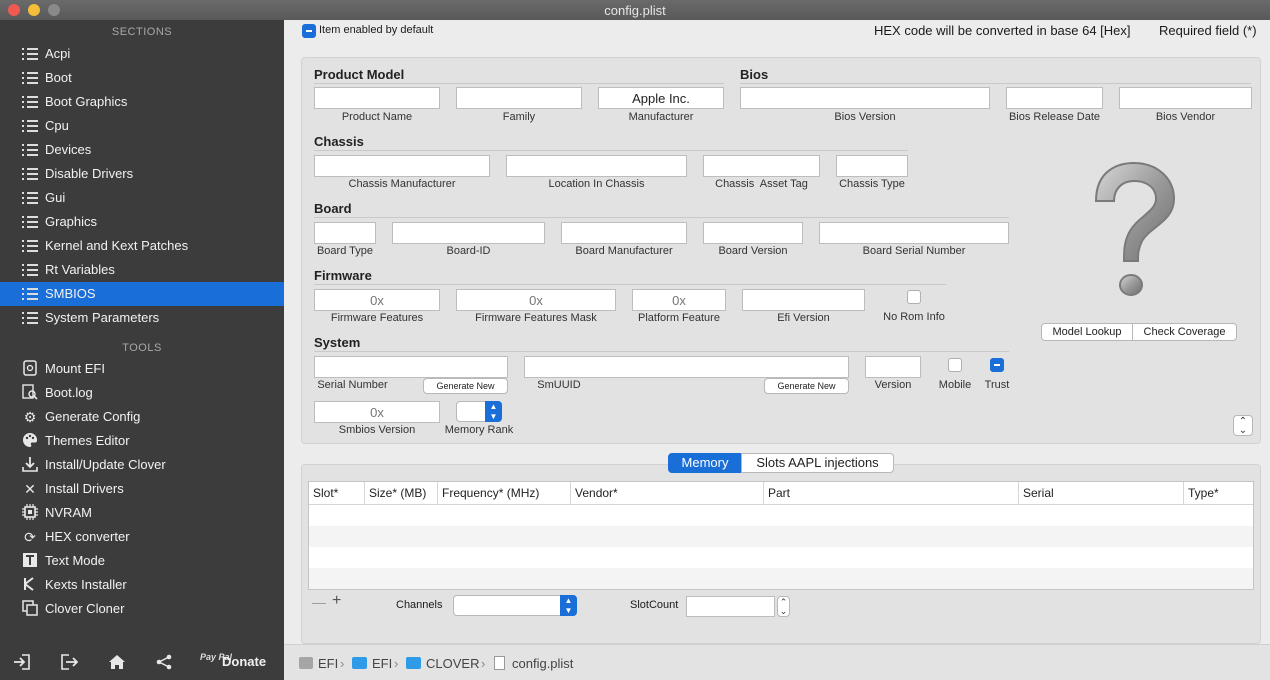  Describe the element at coordinates (14, 10) in the screenshot. I see `close-window-button` at that location.